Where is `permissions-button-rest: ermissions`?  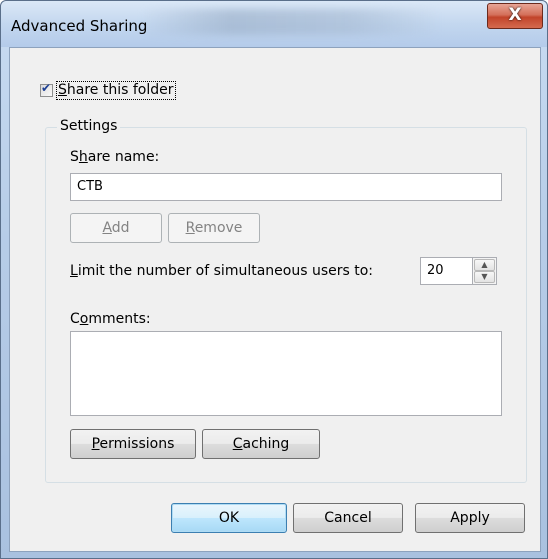 permissions-button-rest: ermissions is located at coordinates (137, 444).